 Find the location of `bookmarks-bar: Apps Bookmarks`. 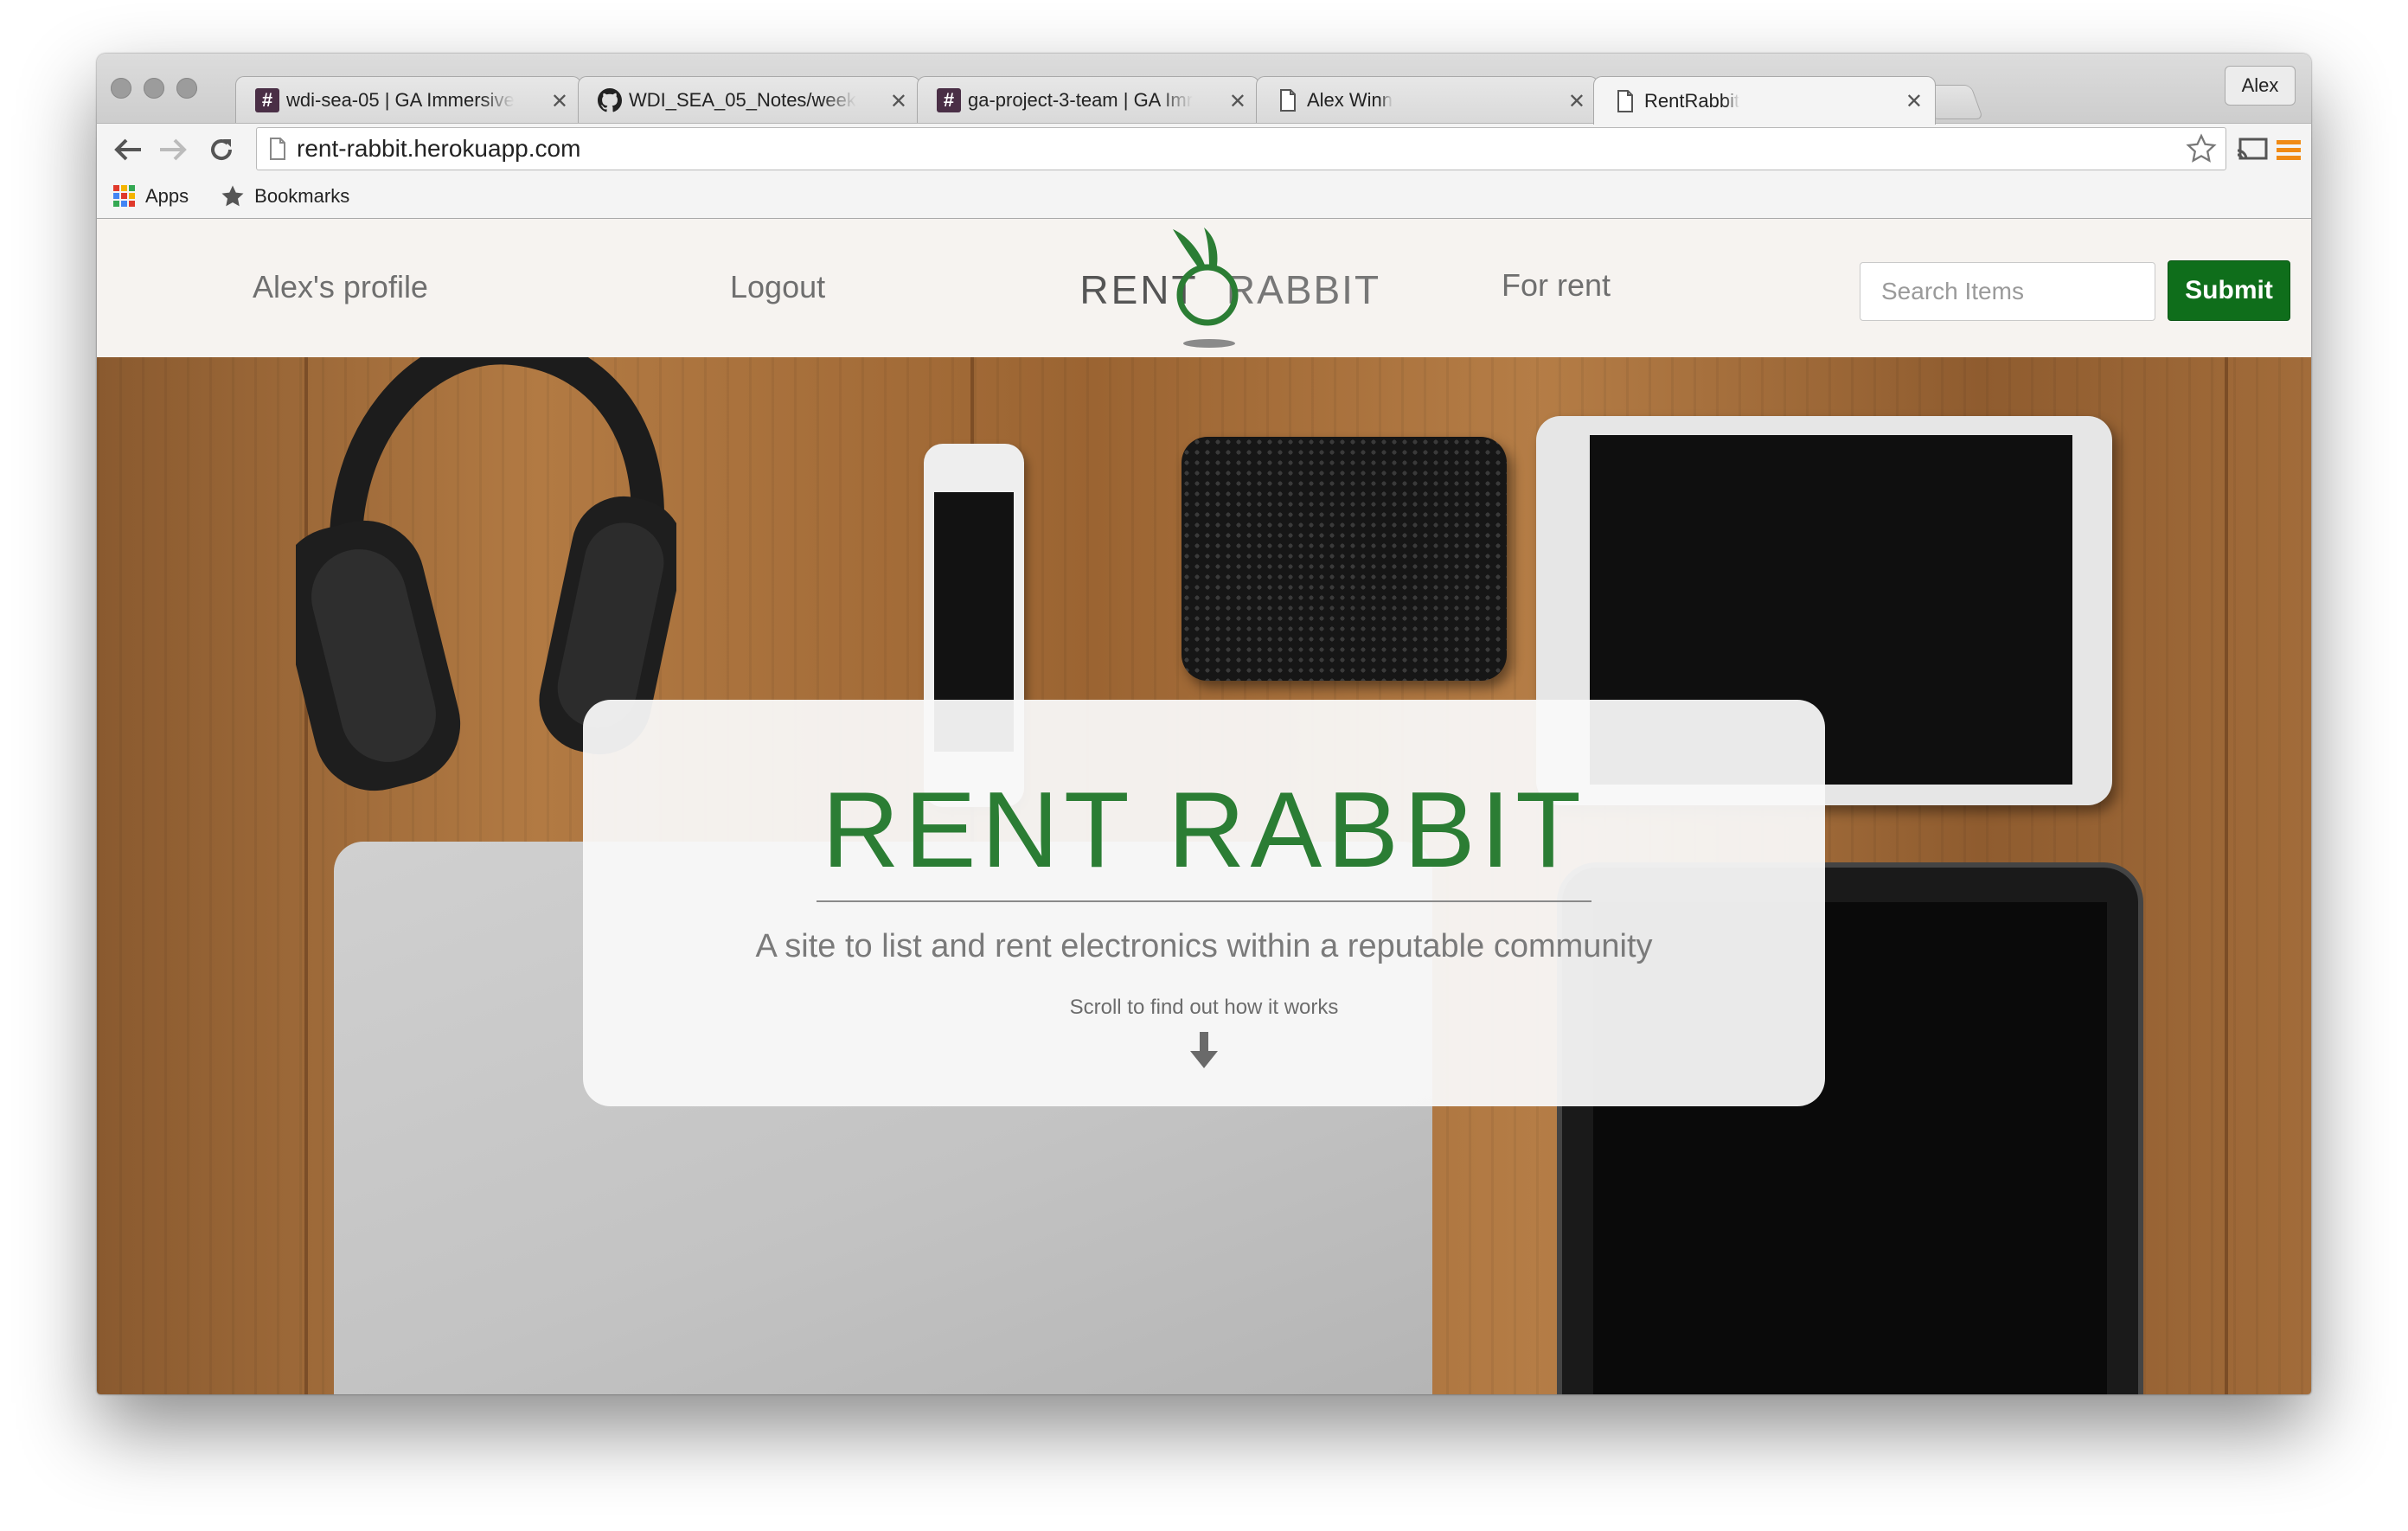

bookmarks-bar: Apps Bookmarks is located at coordinates (1204, 197).